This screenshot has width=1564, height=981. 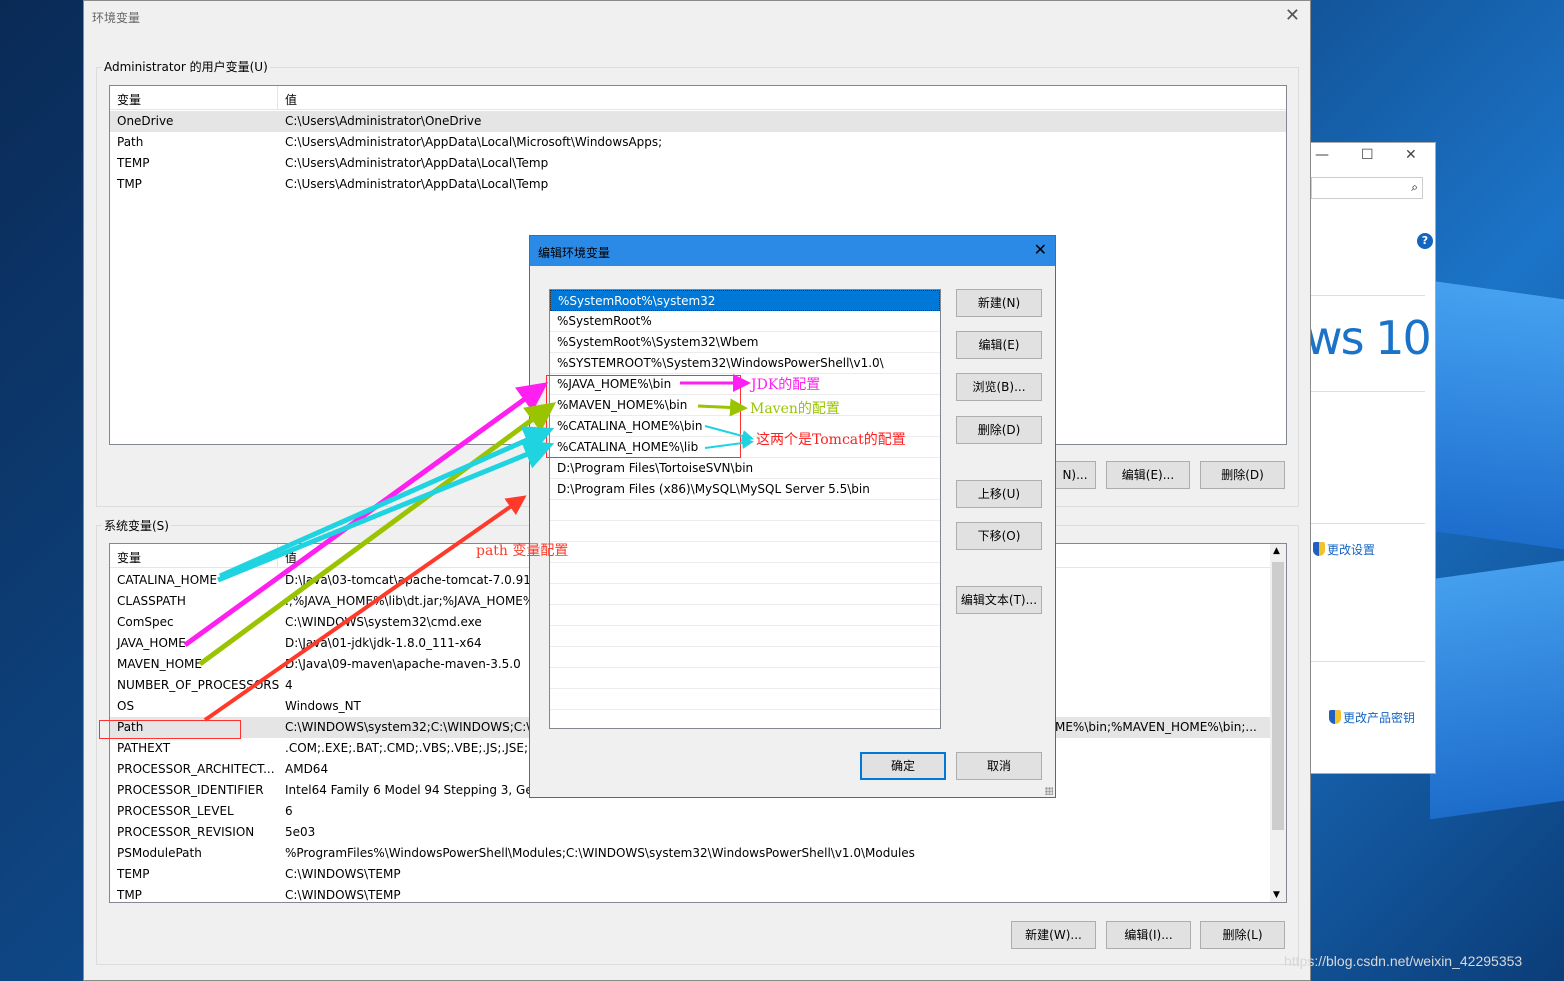 What do you see at coordinates (698, 811) in the screenshot?
I see `table-row: PROCESSOR_LEVEL 6` at bounding box center [698, 811].